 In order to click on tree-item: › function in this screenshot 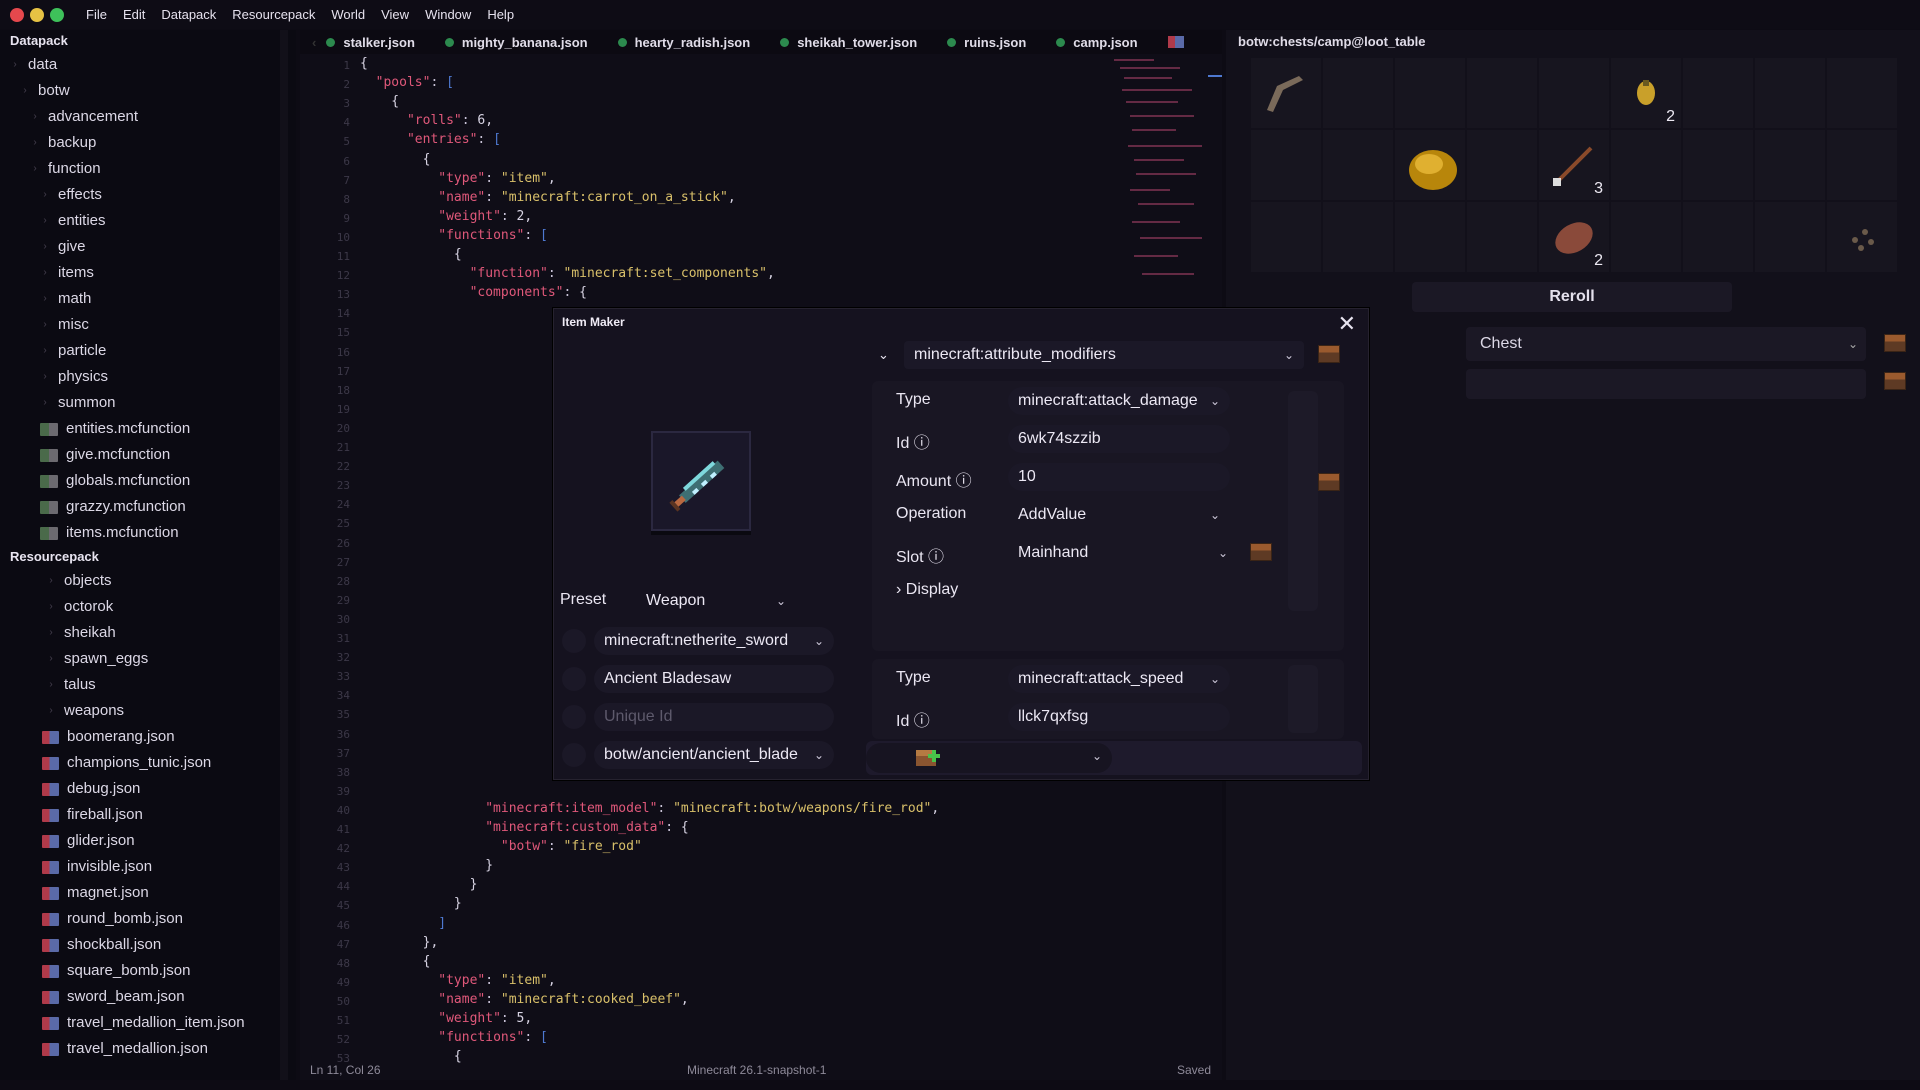, I will do `click(148, 169)`.